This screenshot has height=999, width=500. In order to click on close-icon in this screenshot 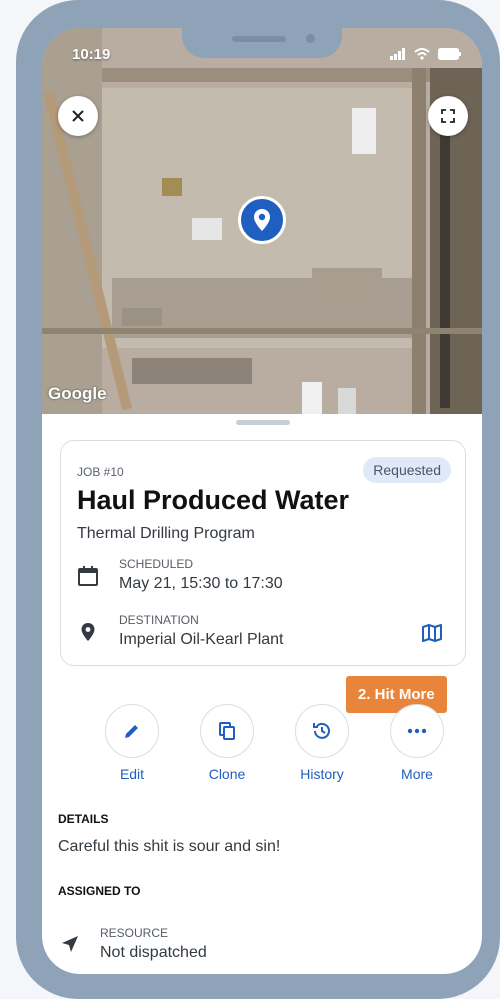, I will do `click(78, 116)`.